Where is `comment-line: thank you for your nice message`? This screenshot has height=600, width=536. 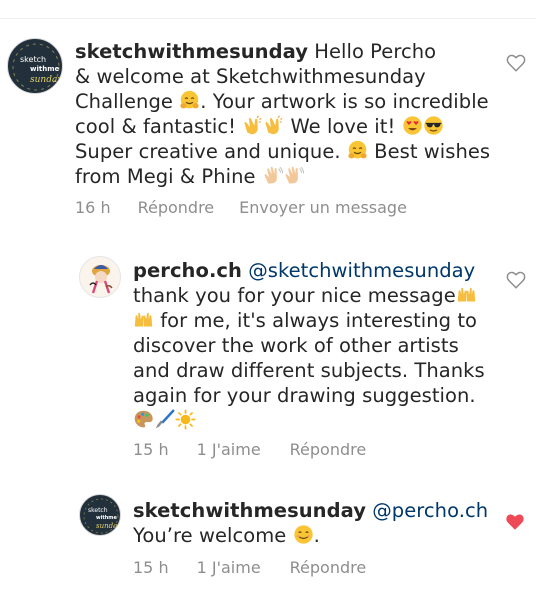
comment-line: thank you for your nice message is located at coordinates (313, 295).